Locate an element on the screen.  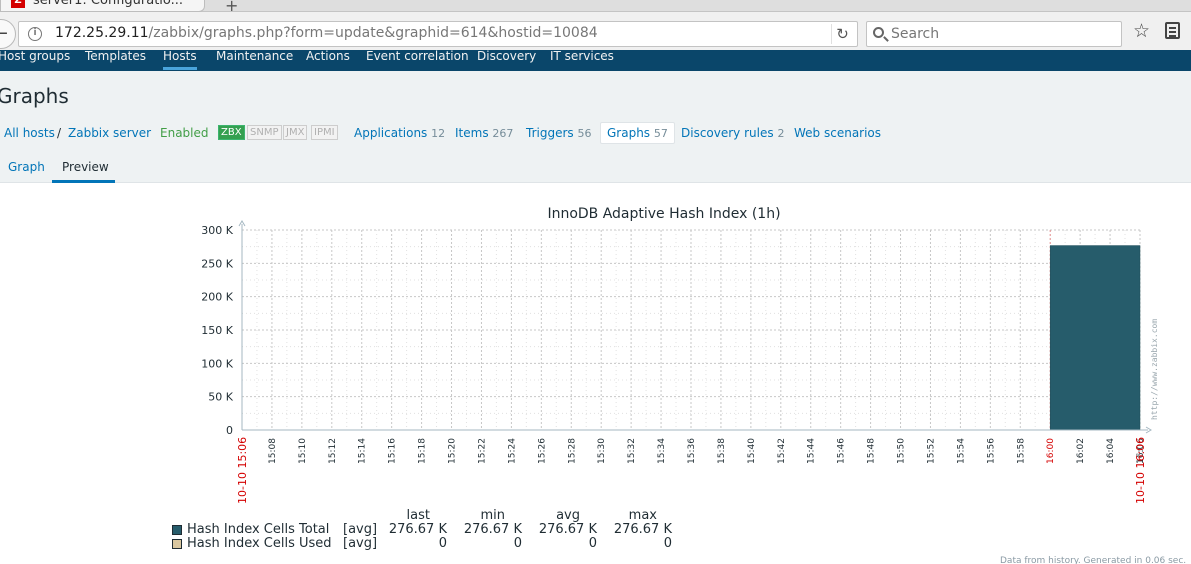
browser-tabstrip: Z server1: Configuratio... + is located at coordinates (595, 7).